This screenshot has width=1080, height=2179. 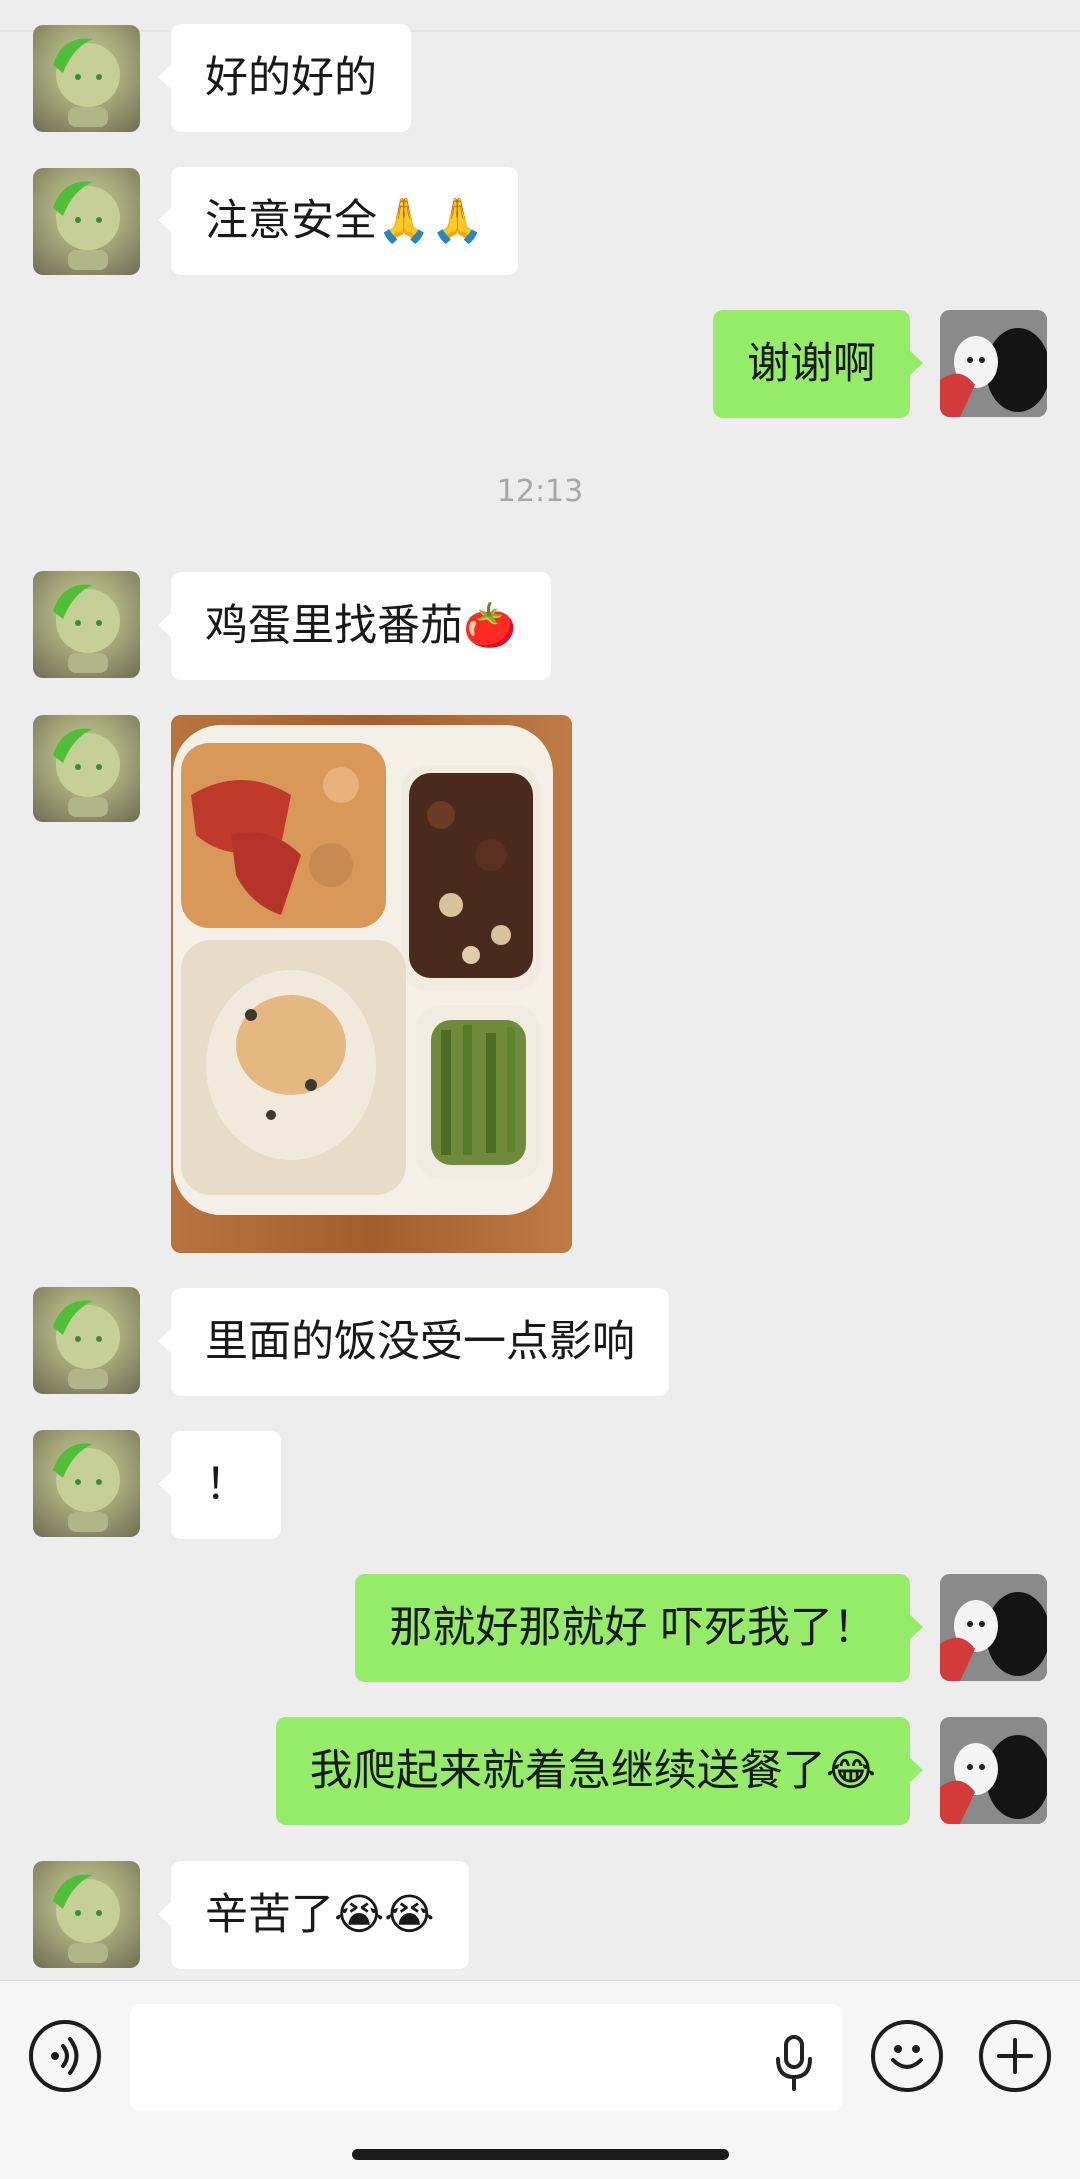 I want to click on header-divider, so click(x=540, y=31).